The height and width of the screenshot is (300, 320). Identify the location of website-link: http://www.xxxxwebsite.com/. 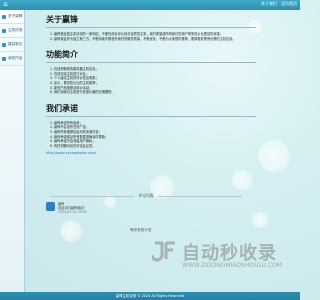
(154, 153).